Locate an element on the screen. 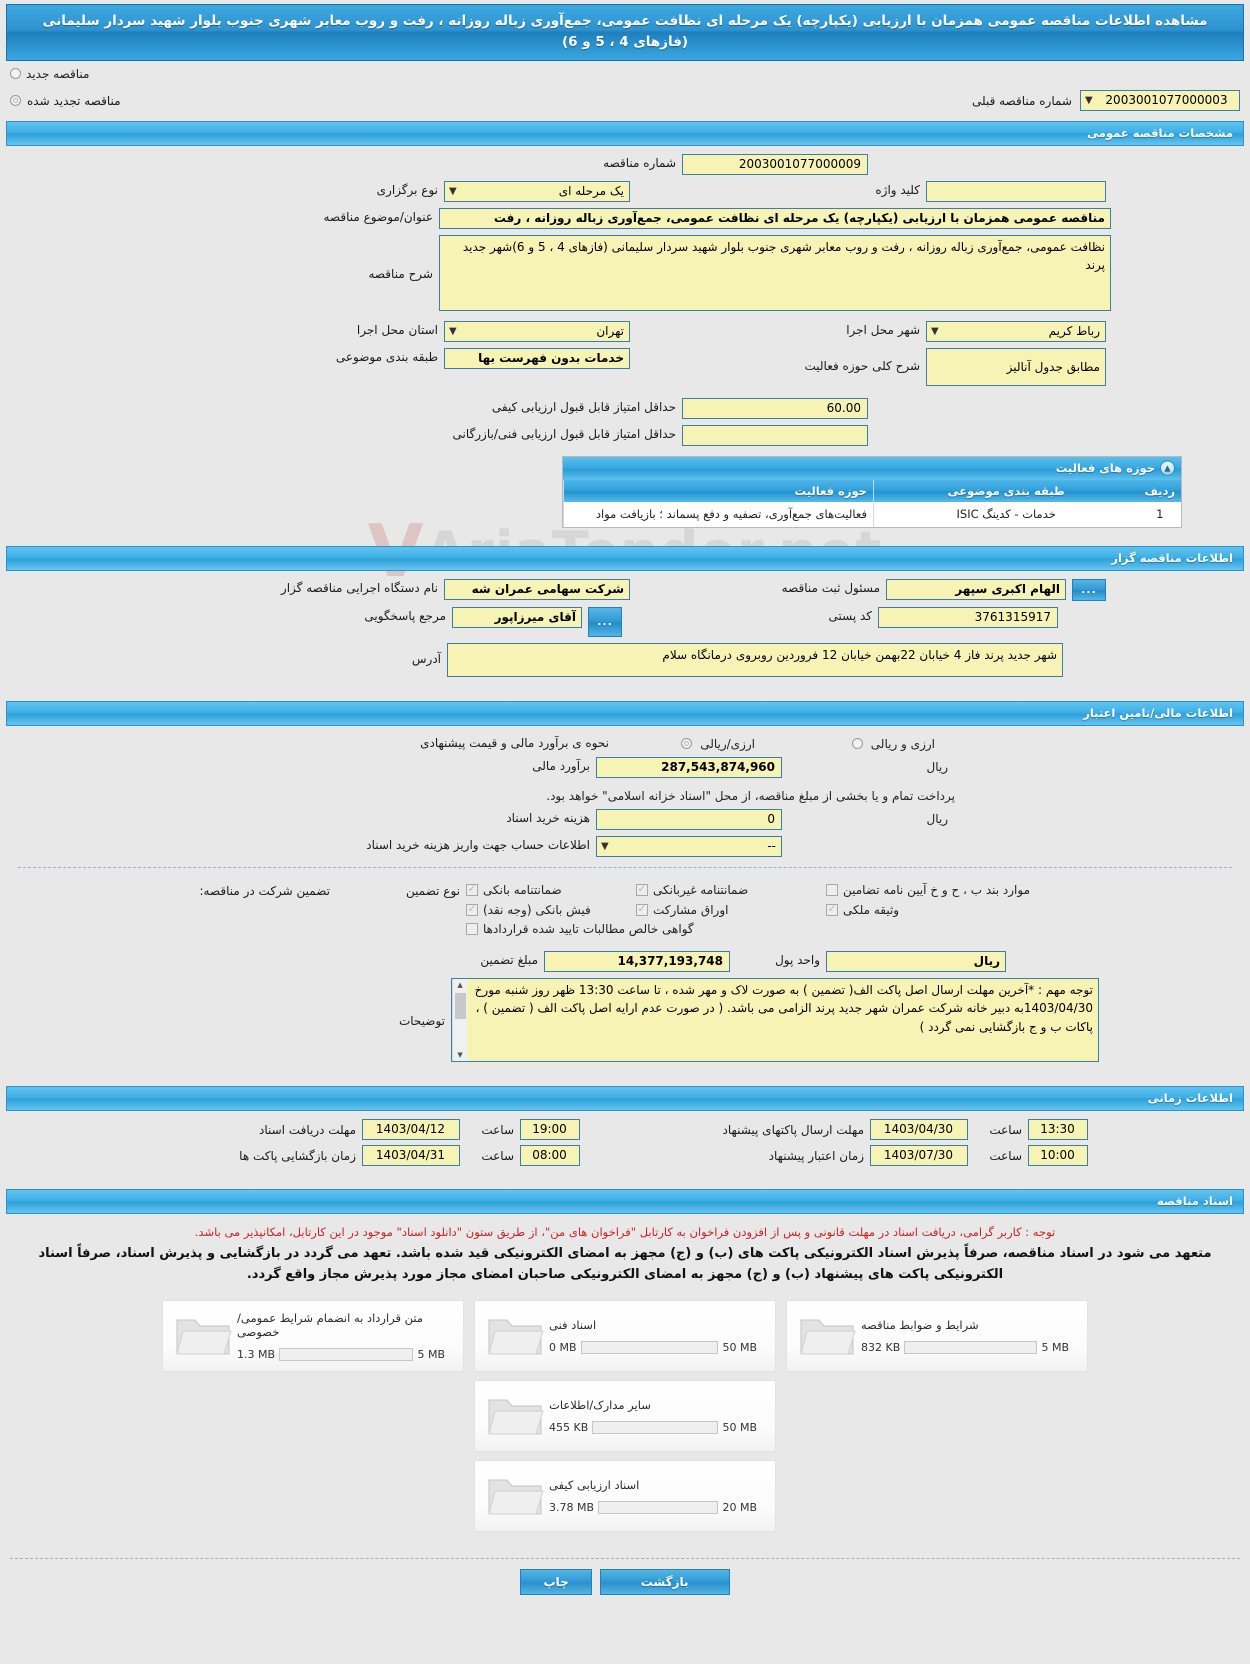 The height and width of the screenshot is (1664, 1250). column-header-category: طبقه بندی موضوعی is located at coordinates (1005, 490).